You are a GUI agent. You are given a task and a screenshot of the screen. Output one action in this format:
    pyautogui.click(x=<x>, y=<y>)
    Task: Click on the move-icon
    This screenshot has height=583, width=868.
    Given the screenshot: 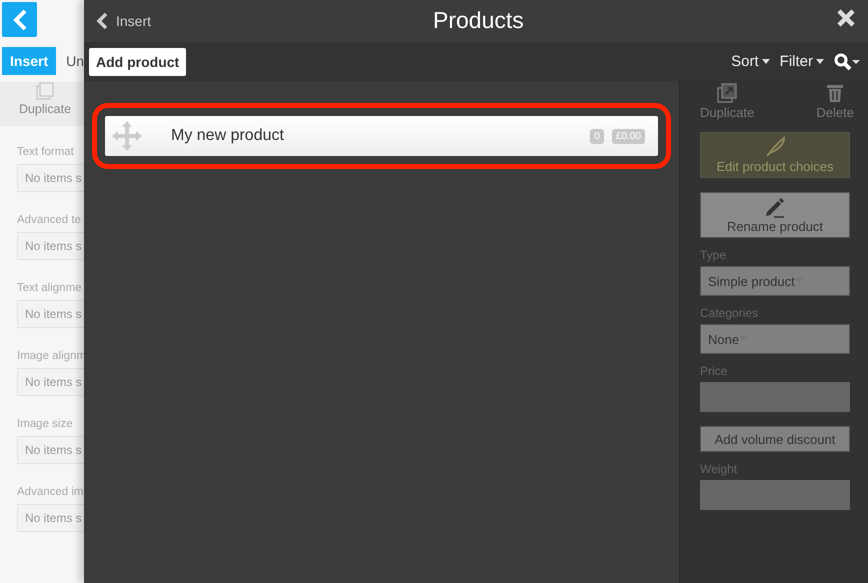 What is the action you would take?
    pyautogui.click(x=127, y=136)
    